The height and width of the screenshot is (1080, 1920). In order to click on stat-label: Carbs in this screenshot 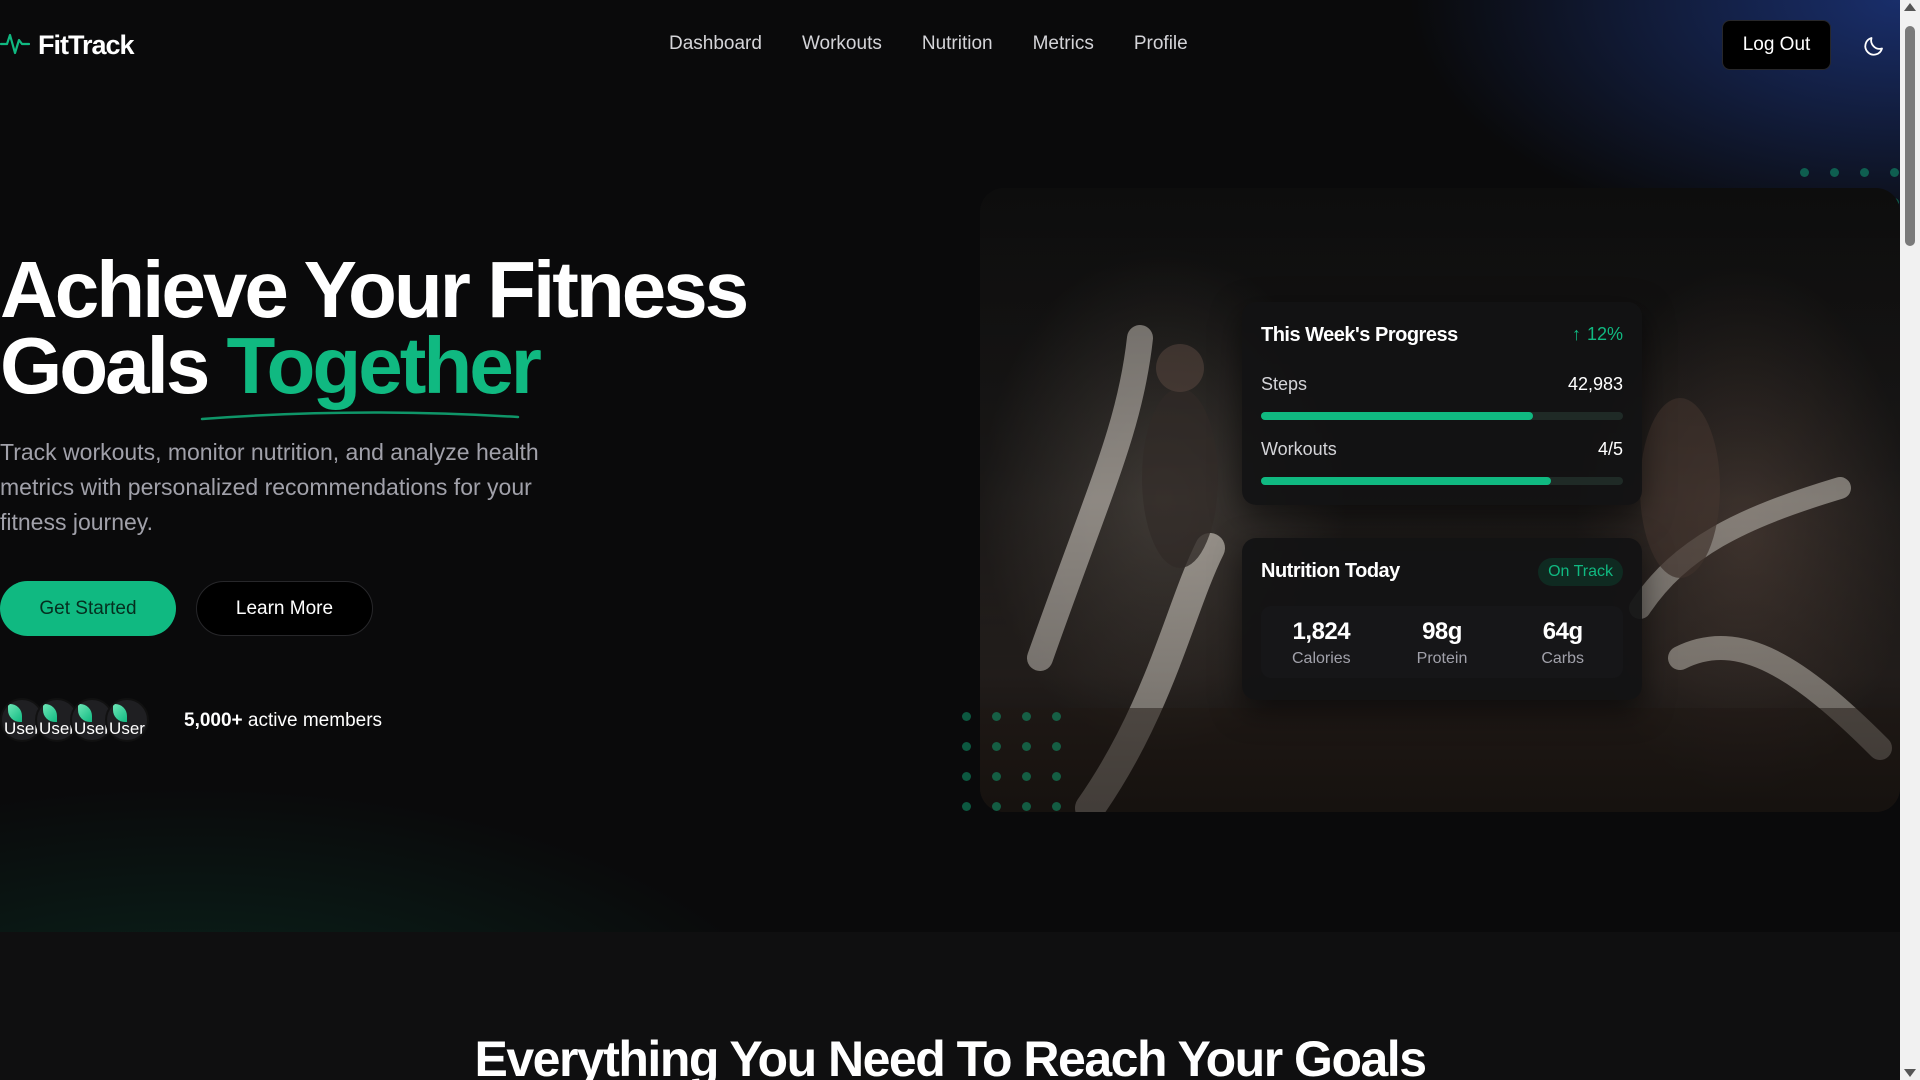, I will do `click(1563, 658)`.